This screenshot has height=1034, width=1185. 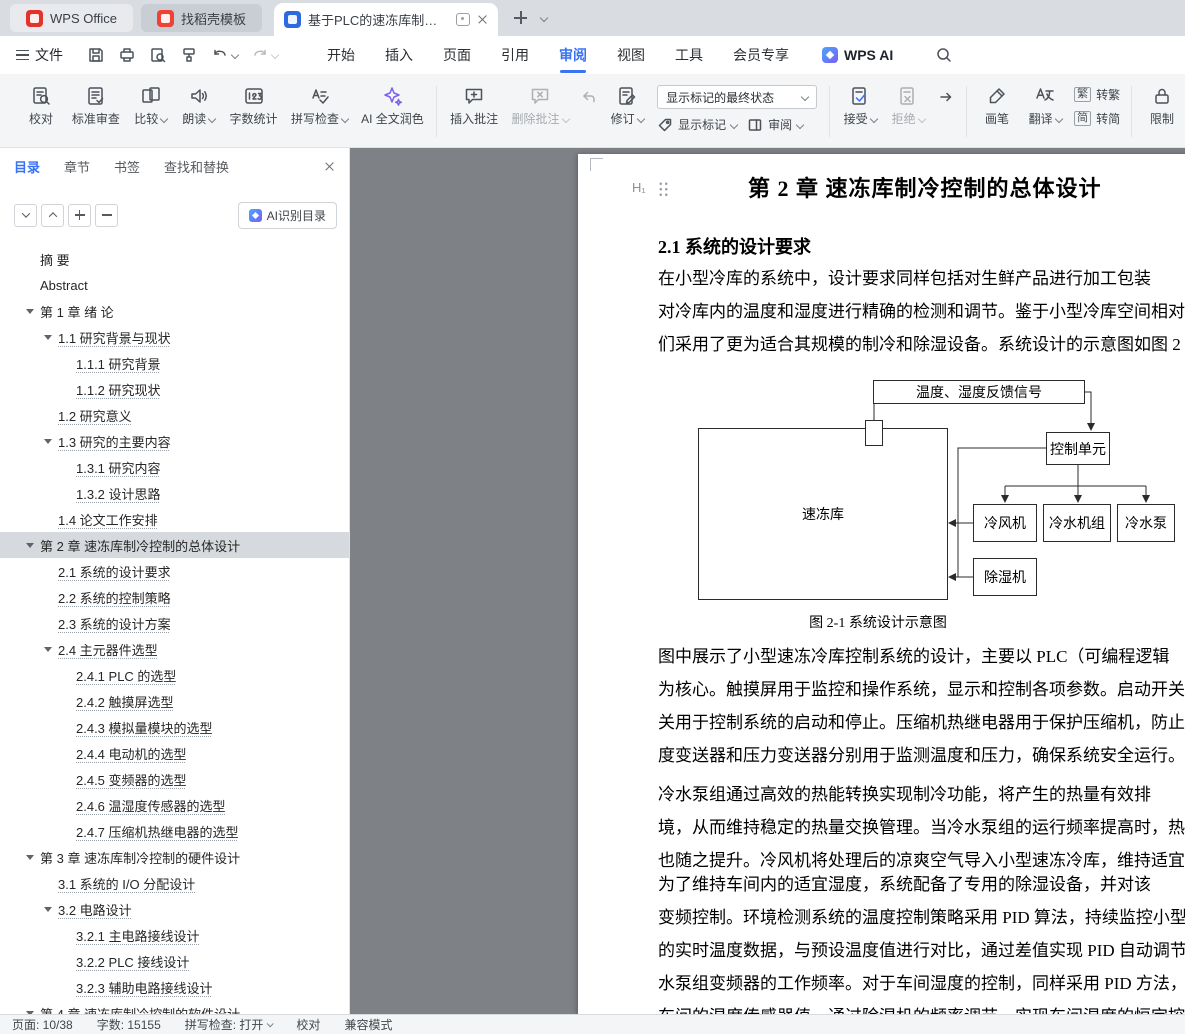 What do you see at coordinates (174, 753) in the screenshot?
I see `toc-item: 2.4.4 电动机的选型` at bounding box center [174, 753].